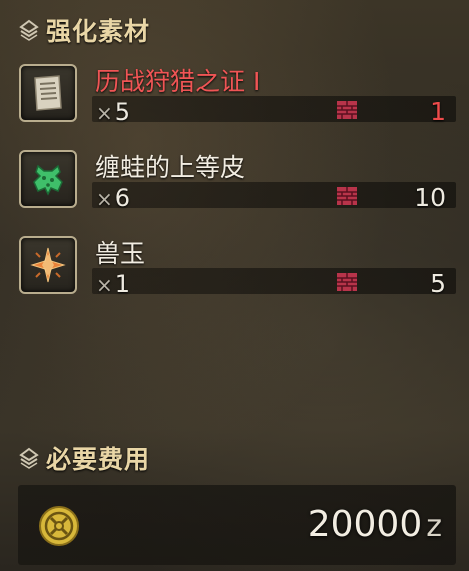 Image resolution: width=469 pixels, height=571 pixels. I want to click on material-row: 兽玉 ×1 5, so click(236, 269).